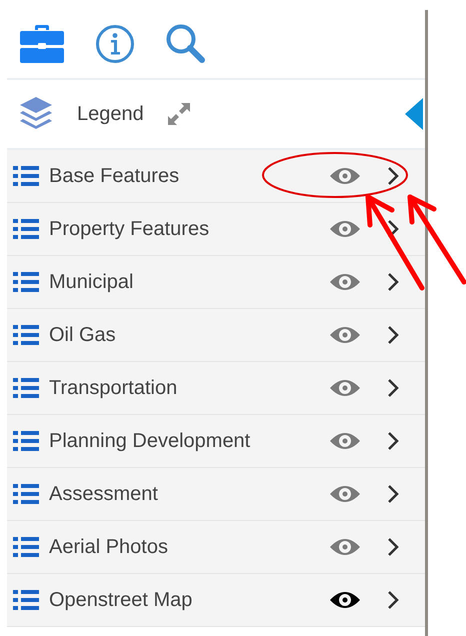 The image size is (466, 636). Describe the element at coordinates (120, 600) in the screenshot. I see `layer-name: Openstreet Map` at that location.